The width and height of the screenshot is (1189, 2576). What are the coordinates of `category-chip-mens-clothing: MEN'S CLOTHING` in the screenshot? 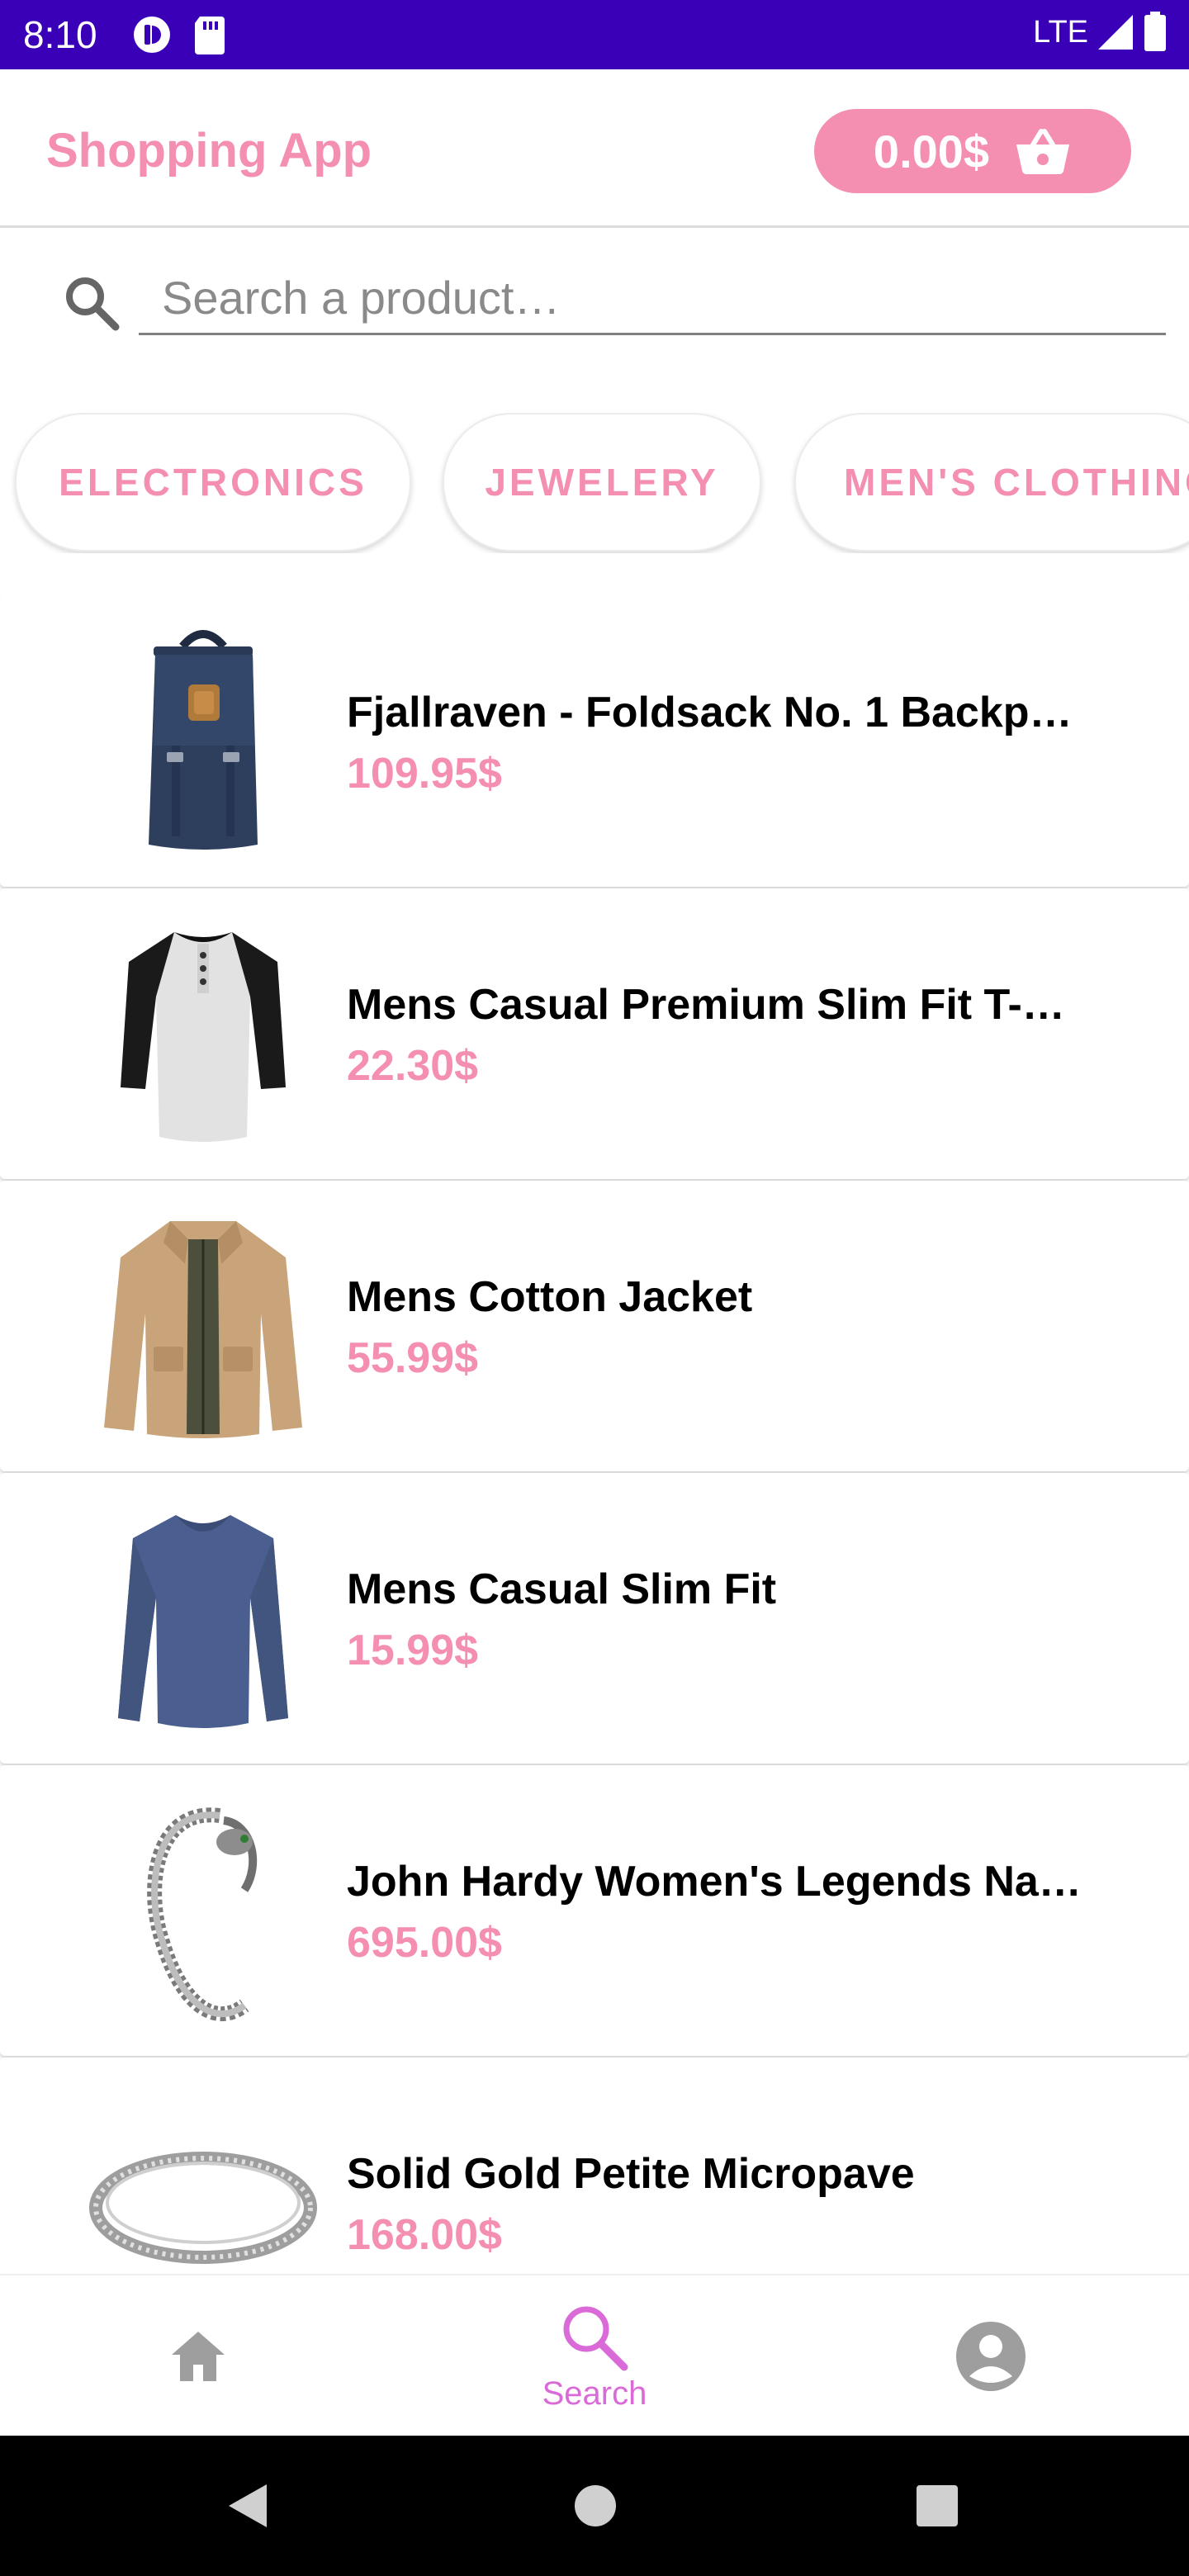 It's located at (991, 482).